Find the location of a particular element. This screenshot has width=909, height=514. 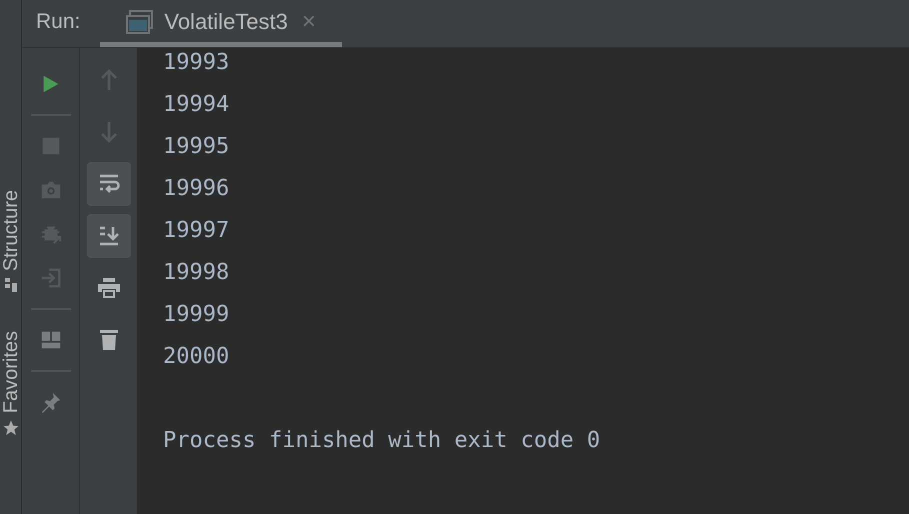

console-line: 19998 is located at coordinates (196, 273).